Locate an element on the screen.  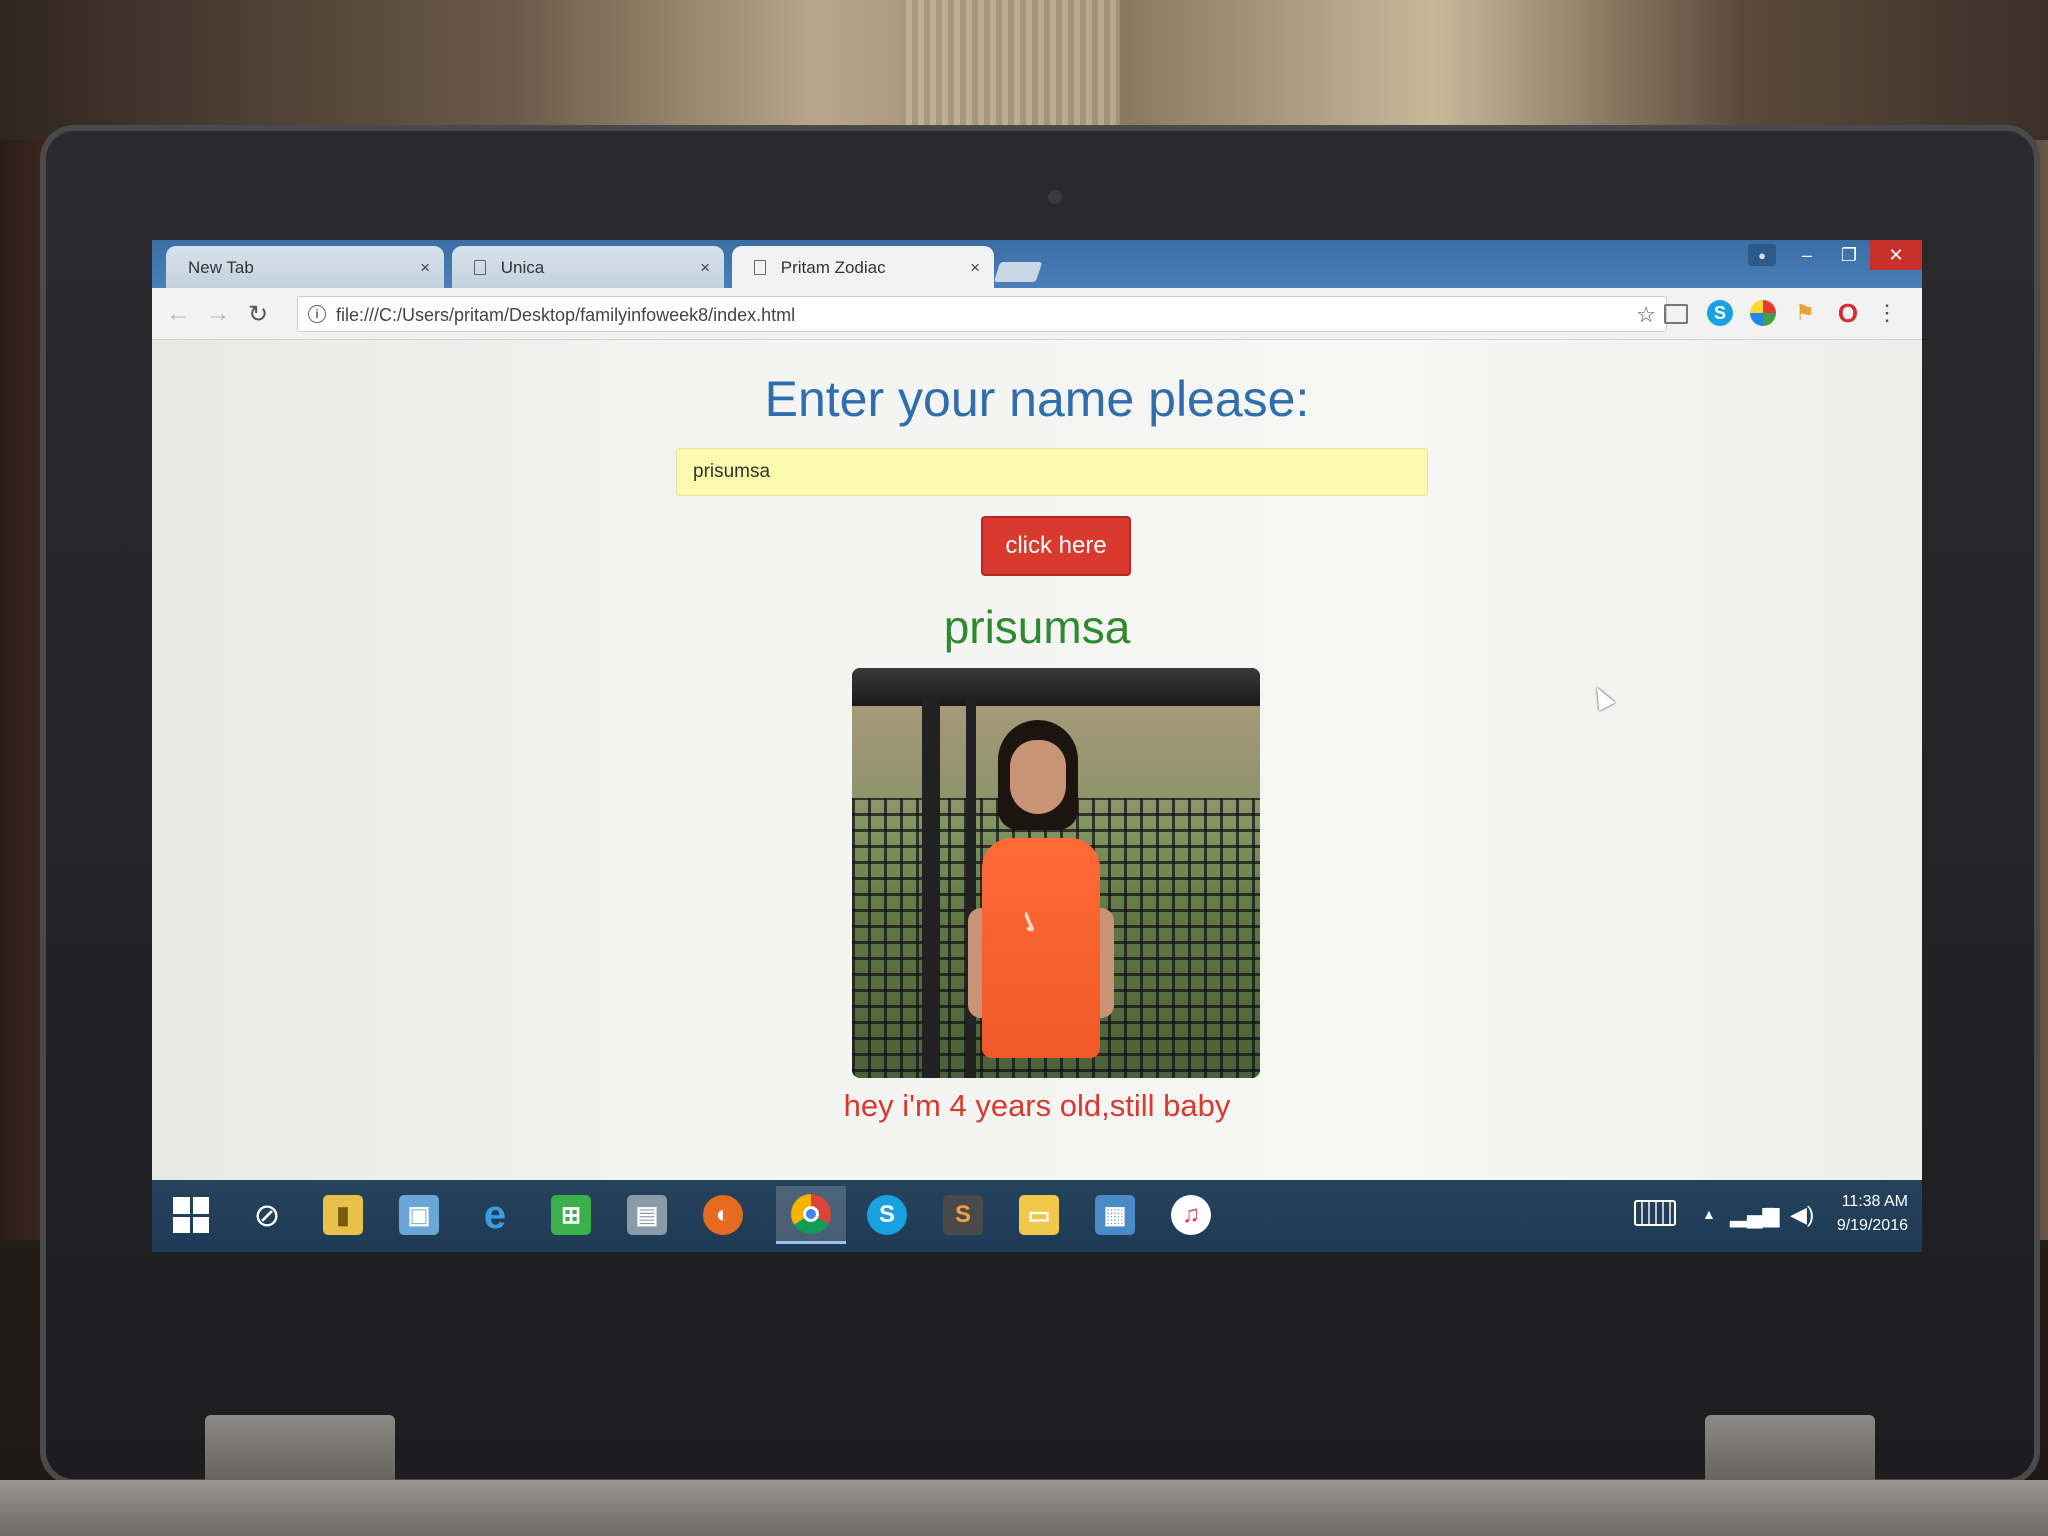
photo-caption: hey i'm 4 years old,still baby is located at coordinates (1037, 1105).